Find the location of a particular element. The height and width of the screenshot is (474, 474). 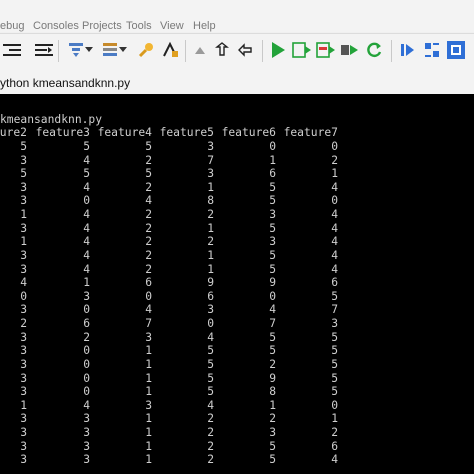

layout-icon is located at coordinates (456, 50).